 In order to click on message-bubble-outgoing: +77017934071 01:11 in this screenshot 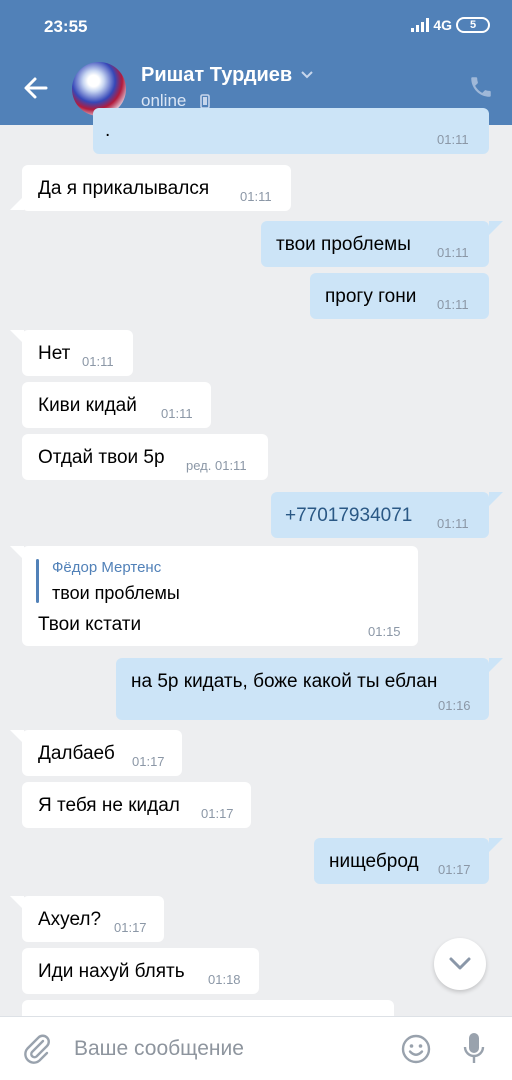, I will do `click(380, 515)`.